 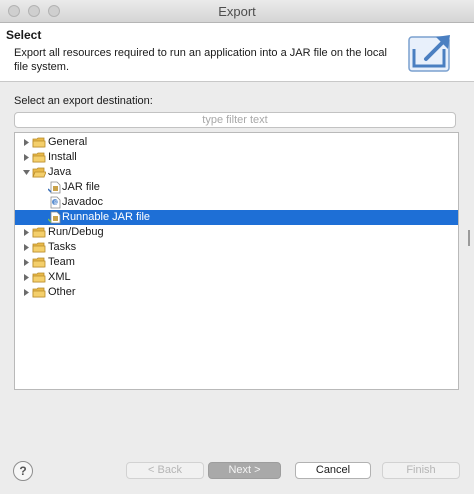 What do you see at coordinates (23, 471) in the screenshot?
I see `help-button: ?` at bounding box center [23, 471].